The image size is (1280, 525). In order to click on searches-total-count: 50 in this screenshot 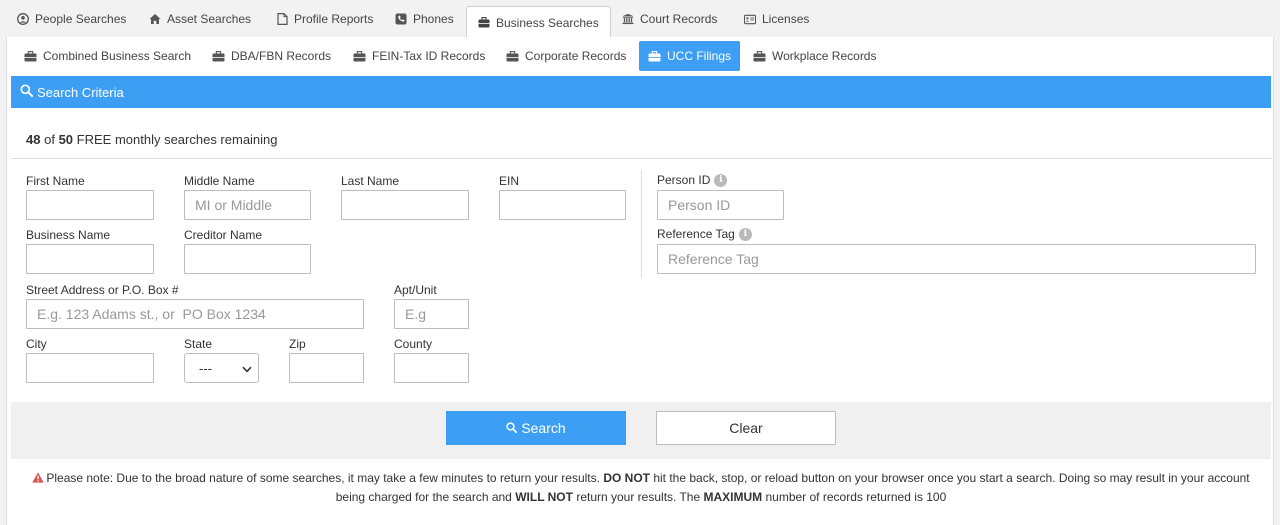, I will do `click(66, 139)`.